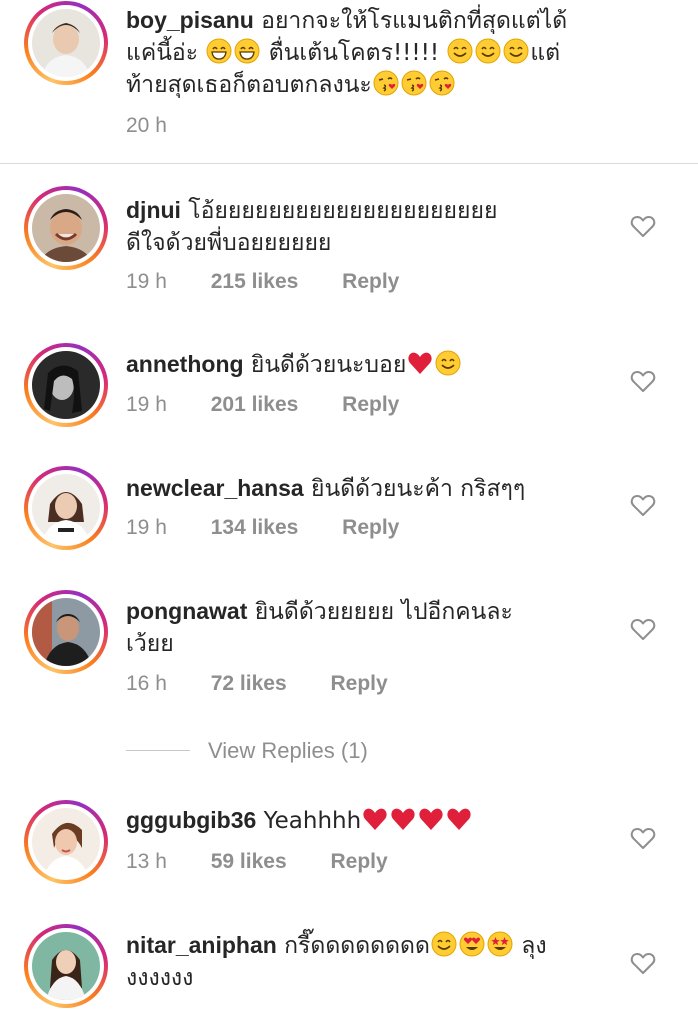 This screenshot has width=698, height=1010. I want to click on view-replies-line, so click(158, 750).